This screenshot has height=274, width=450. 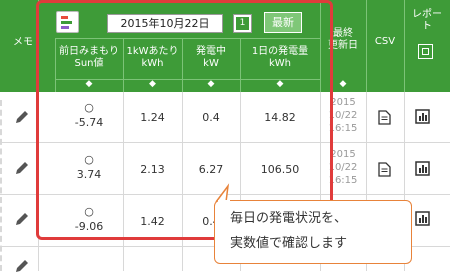 What do you see at coordinates (23, 42) in the screenshot?
I see `memo-header: メモ` at bounding box center [23, 42].